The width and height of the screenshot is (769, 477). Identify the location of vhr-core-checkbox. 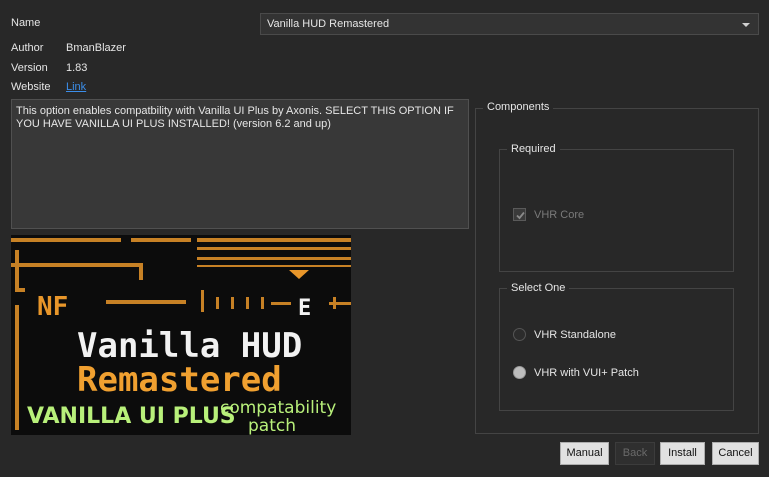
(519, 214).